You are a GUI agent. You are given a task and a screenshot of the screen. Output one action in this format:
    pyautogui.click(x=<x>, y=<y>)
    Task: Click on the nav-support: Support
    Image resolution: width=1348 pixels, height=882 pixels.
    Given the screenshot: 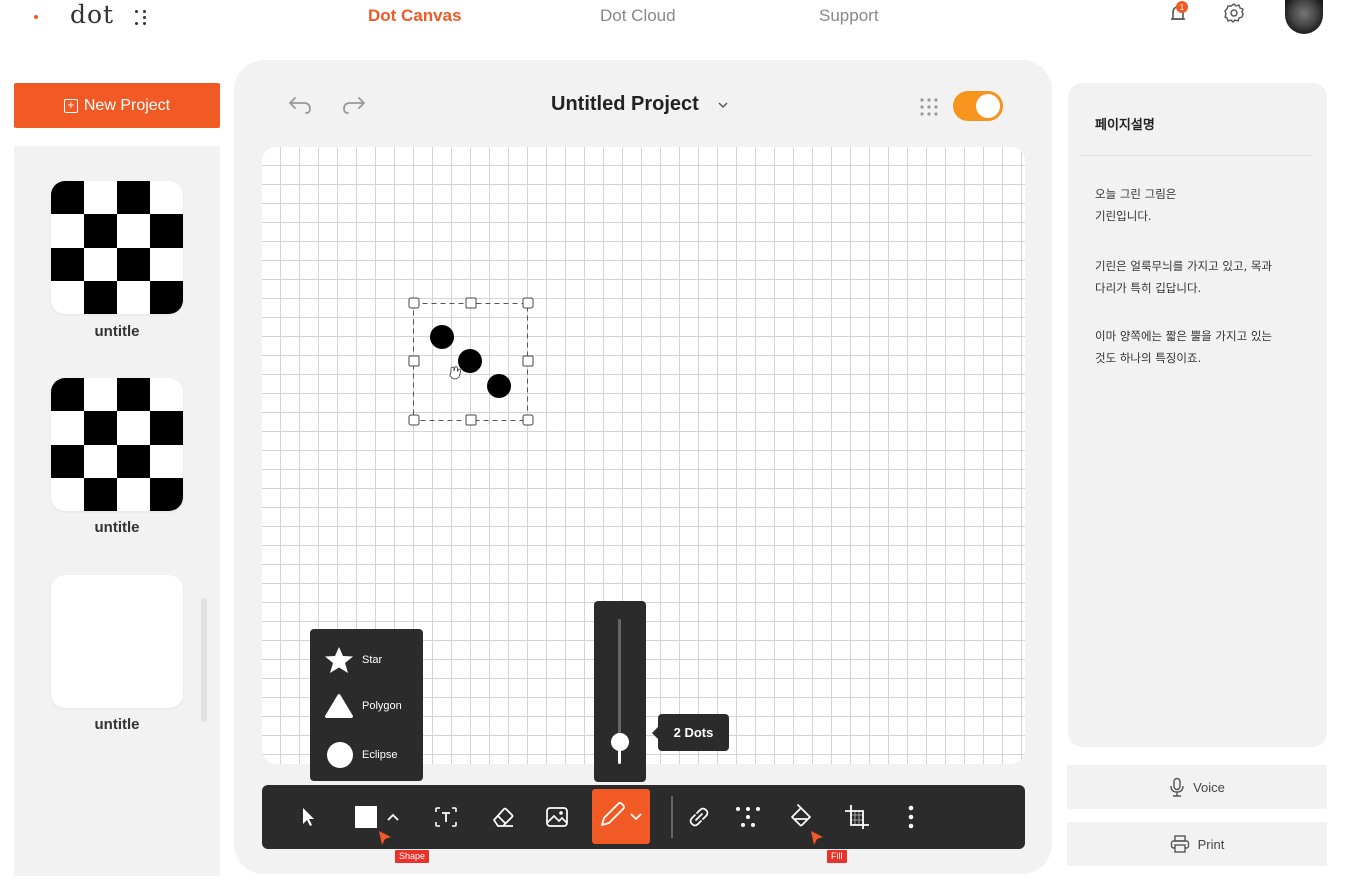 What is the action you would take?
    pyautogui.click(x=849, y=16)
    